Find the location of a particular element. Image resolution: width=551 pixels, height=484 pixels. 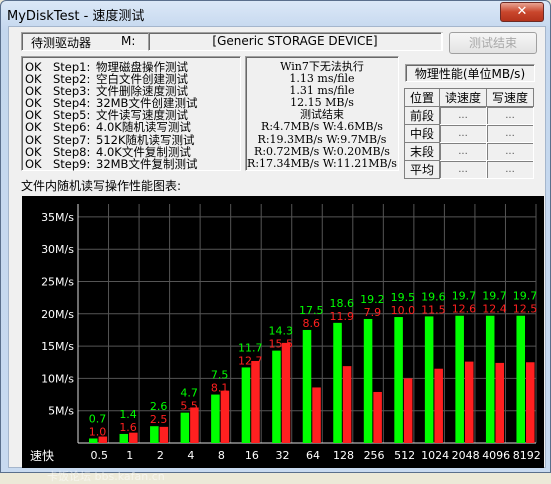

perf-position: 末段 is located at coordinates (422, 151).